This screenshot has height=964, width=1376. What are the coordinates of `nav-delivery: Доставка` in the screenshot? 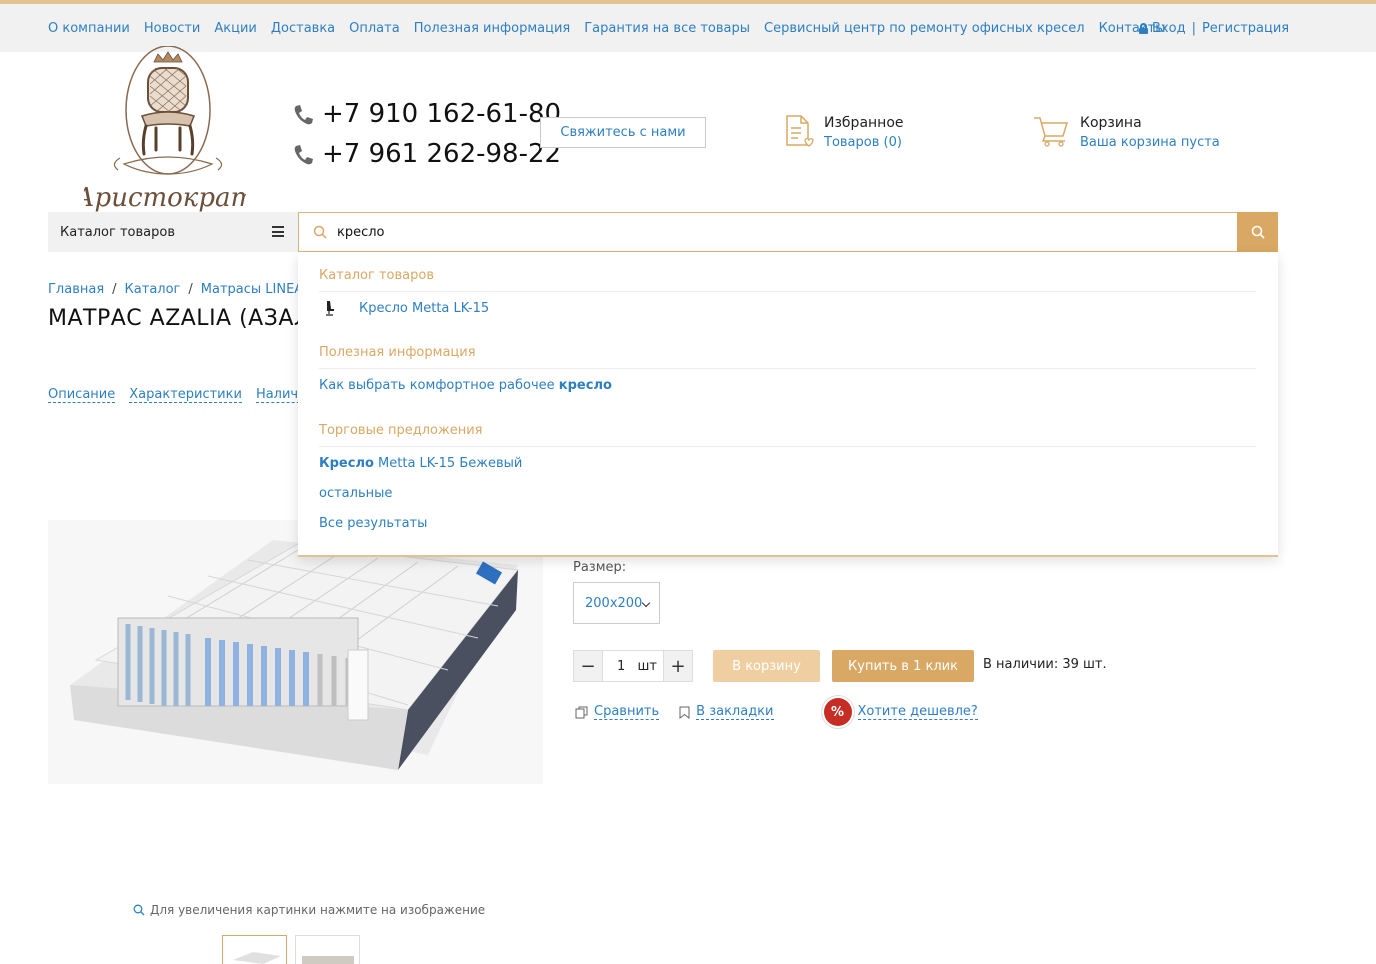 It's located at (303, 28).